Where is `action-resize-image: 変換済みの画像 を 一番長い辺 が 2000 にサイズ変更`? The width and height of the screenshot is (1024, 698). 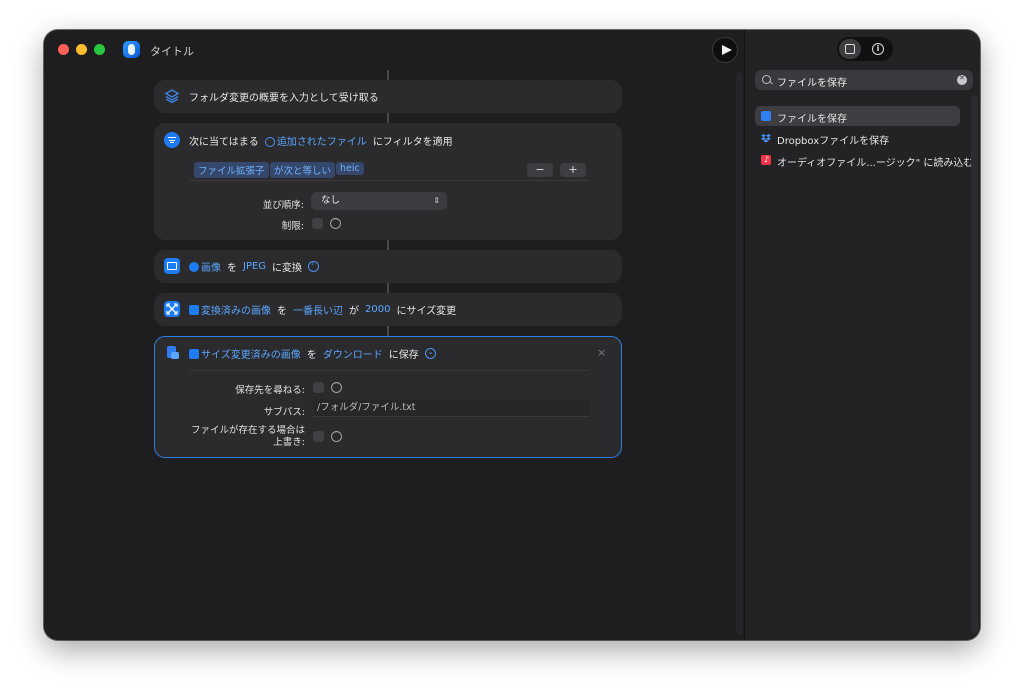 action-resize-image: 変換済みの画像 を 一番長い辺 が 2000 にサイズ変更 is located at coordinates (388, 309).